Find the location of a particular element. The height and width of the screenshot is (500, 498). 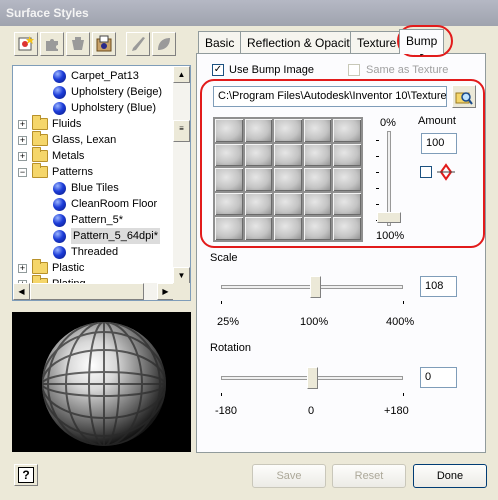

leaf-button is located at coordinates (164, 44).